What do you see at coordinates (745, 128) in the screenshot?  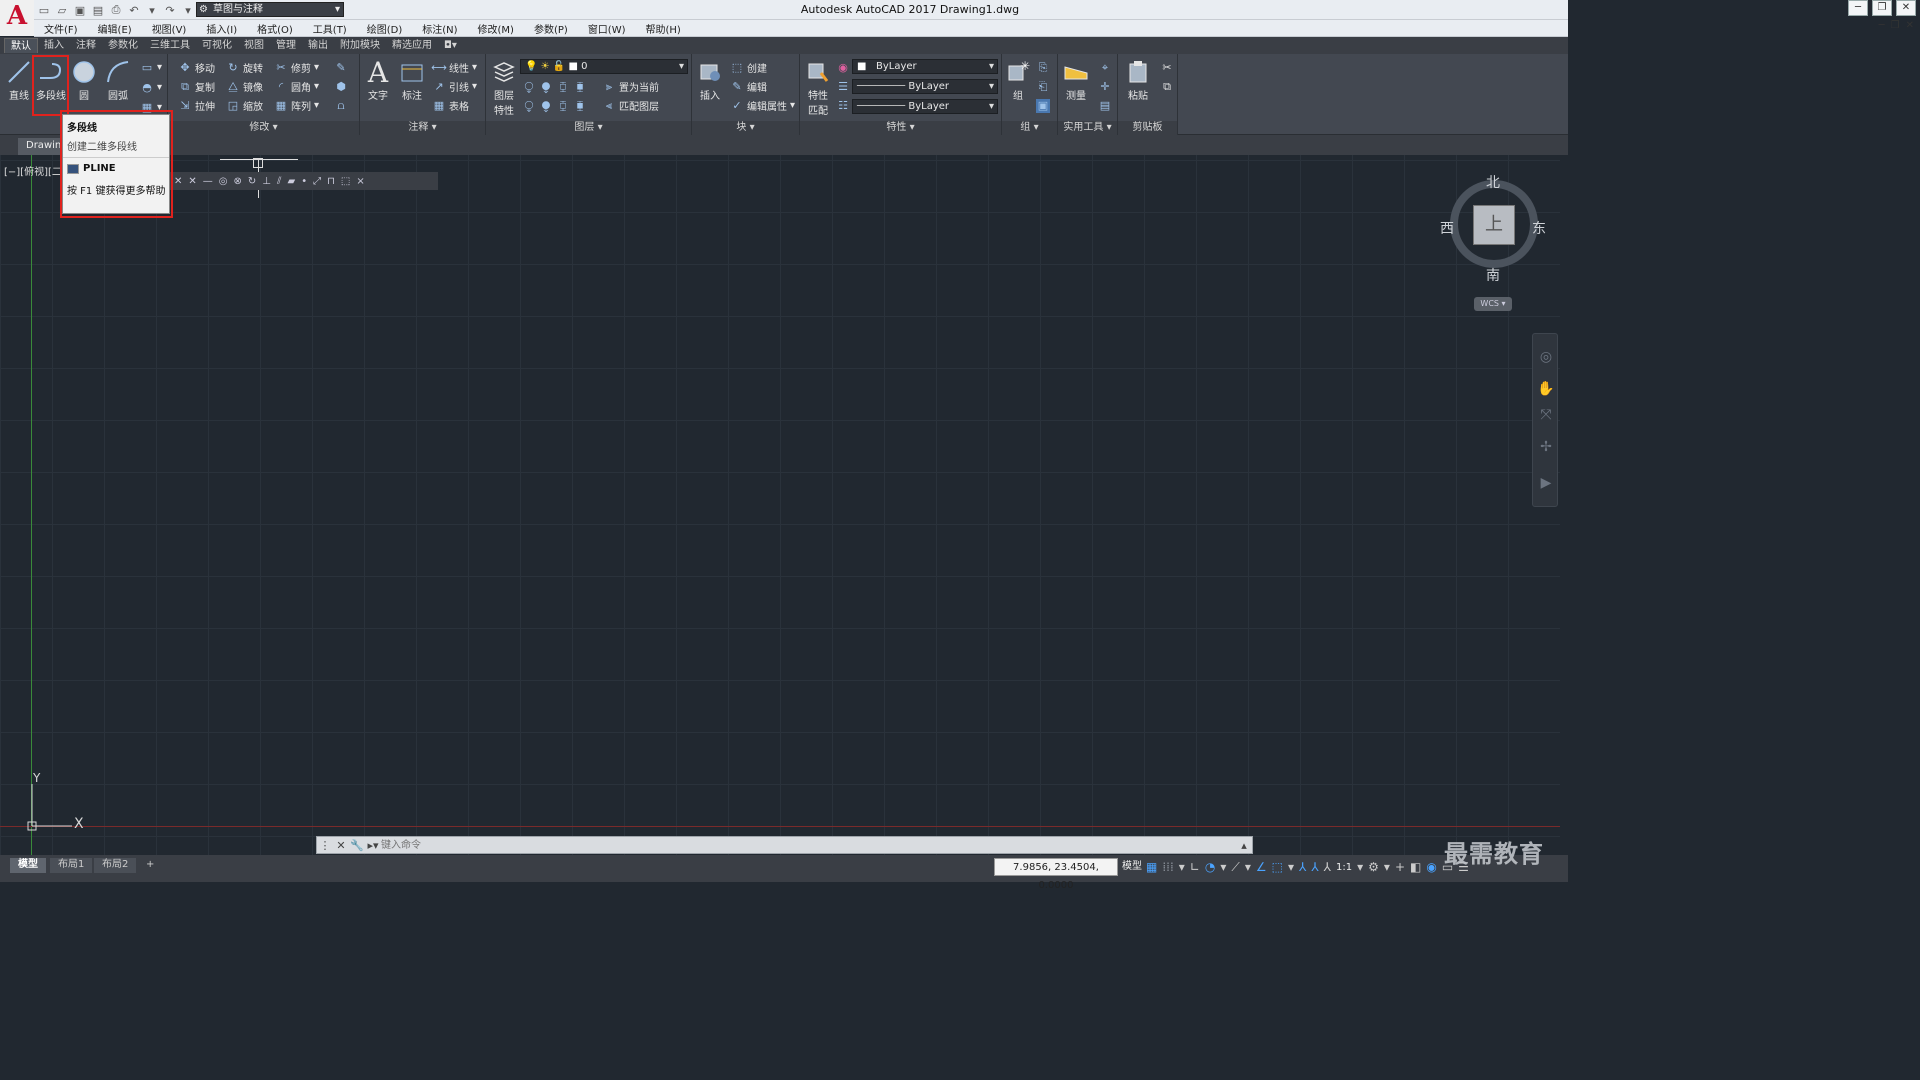 I see `panel-block-title: 块 ▾` at bounding box center [745, 128].